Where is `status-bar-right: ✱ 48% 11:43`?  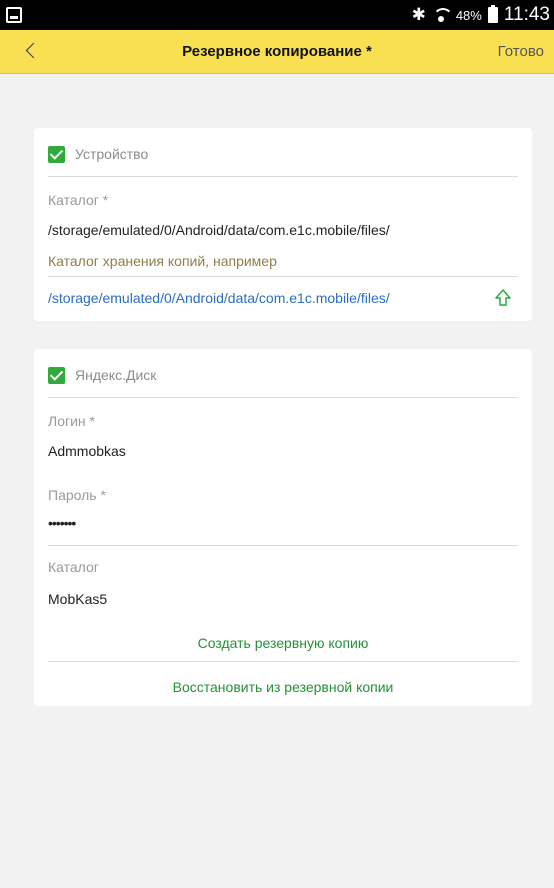 status-bar-right: ✱ 48% 11:43 is located at coordinates (481, 15).